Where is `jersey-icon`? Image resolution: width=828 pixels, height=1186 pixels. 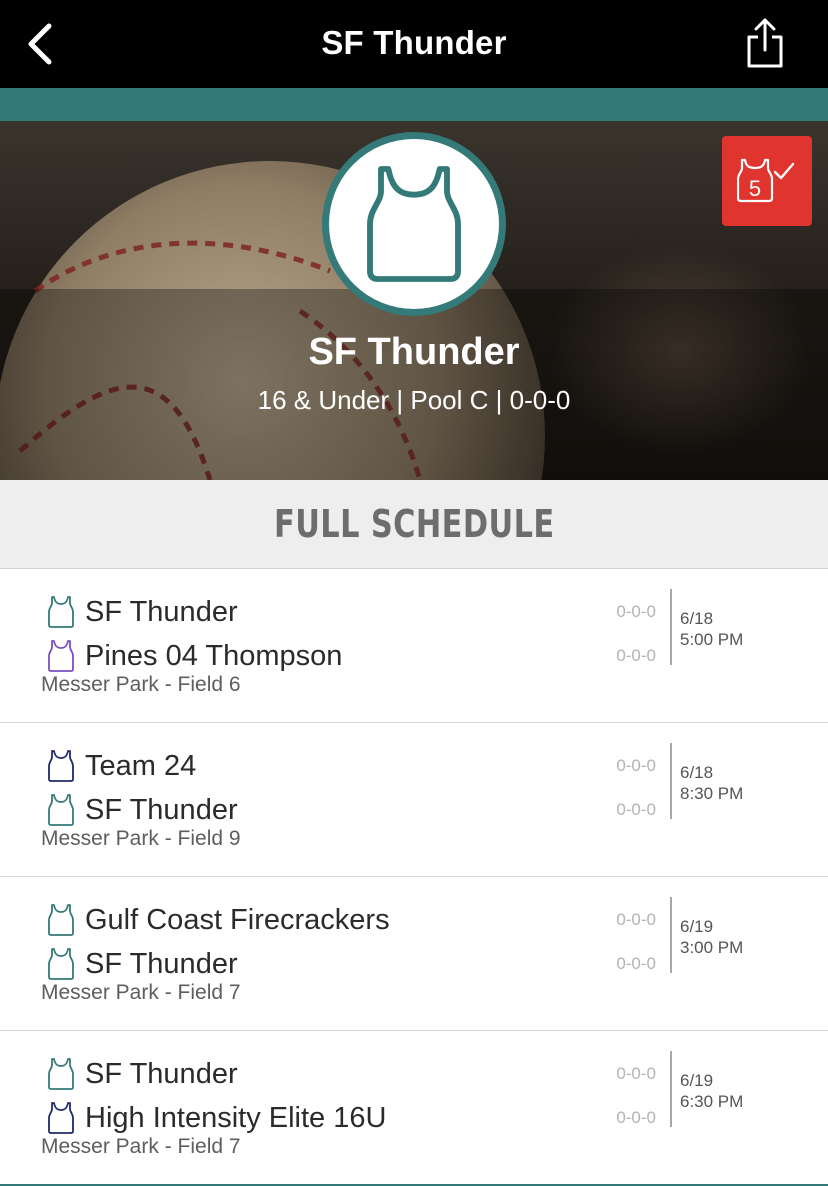
jersey-icon is located at coordinates (414, 224).